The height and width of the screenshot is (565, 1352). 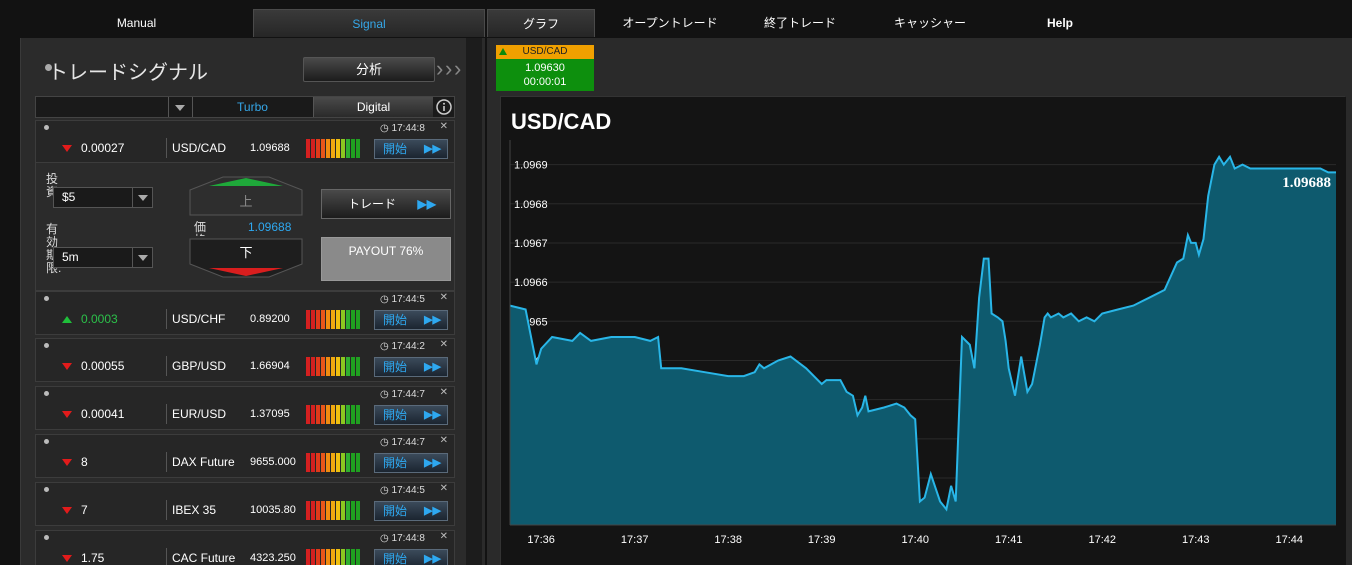 What do you see at coordinates (915, 540) in the screenshot?
I see `x-tick-label: 17:40` at bounding box center [915, 540].